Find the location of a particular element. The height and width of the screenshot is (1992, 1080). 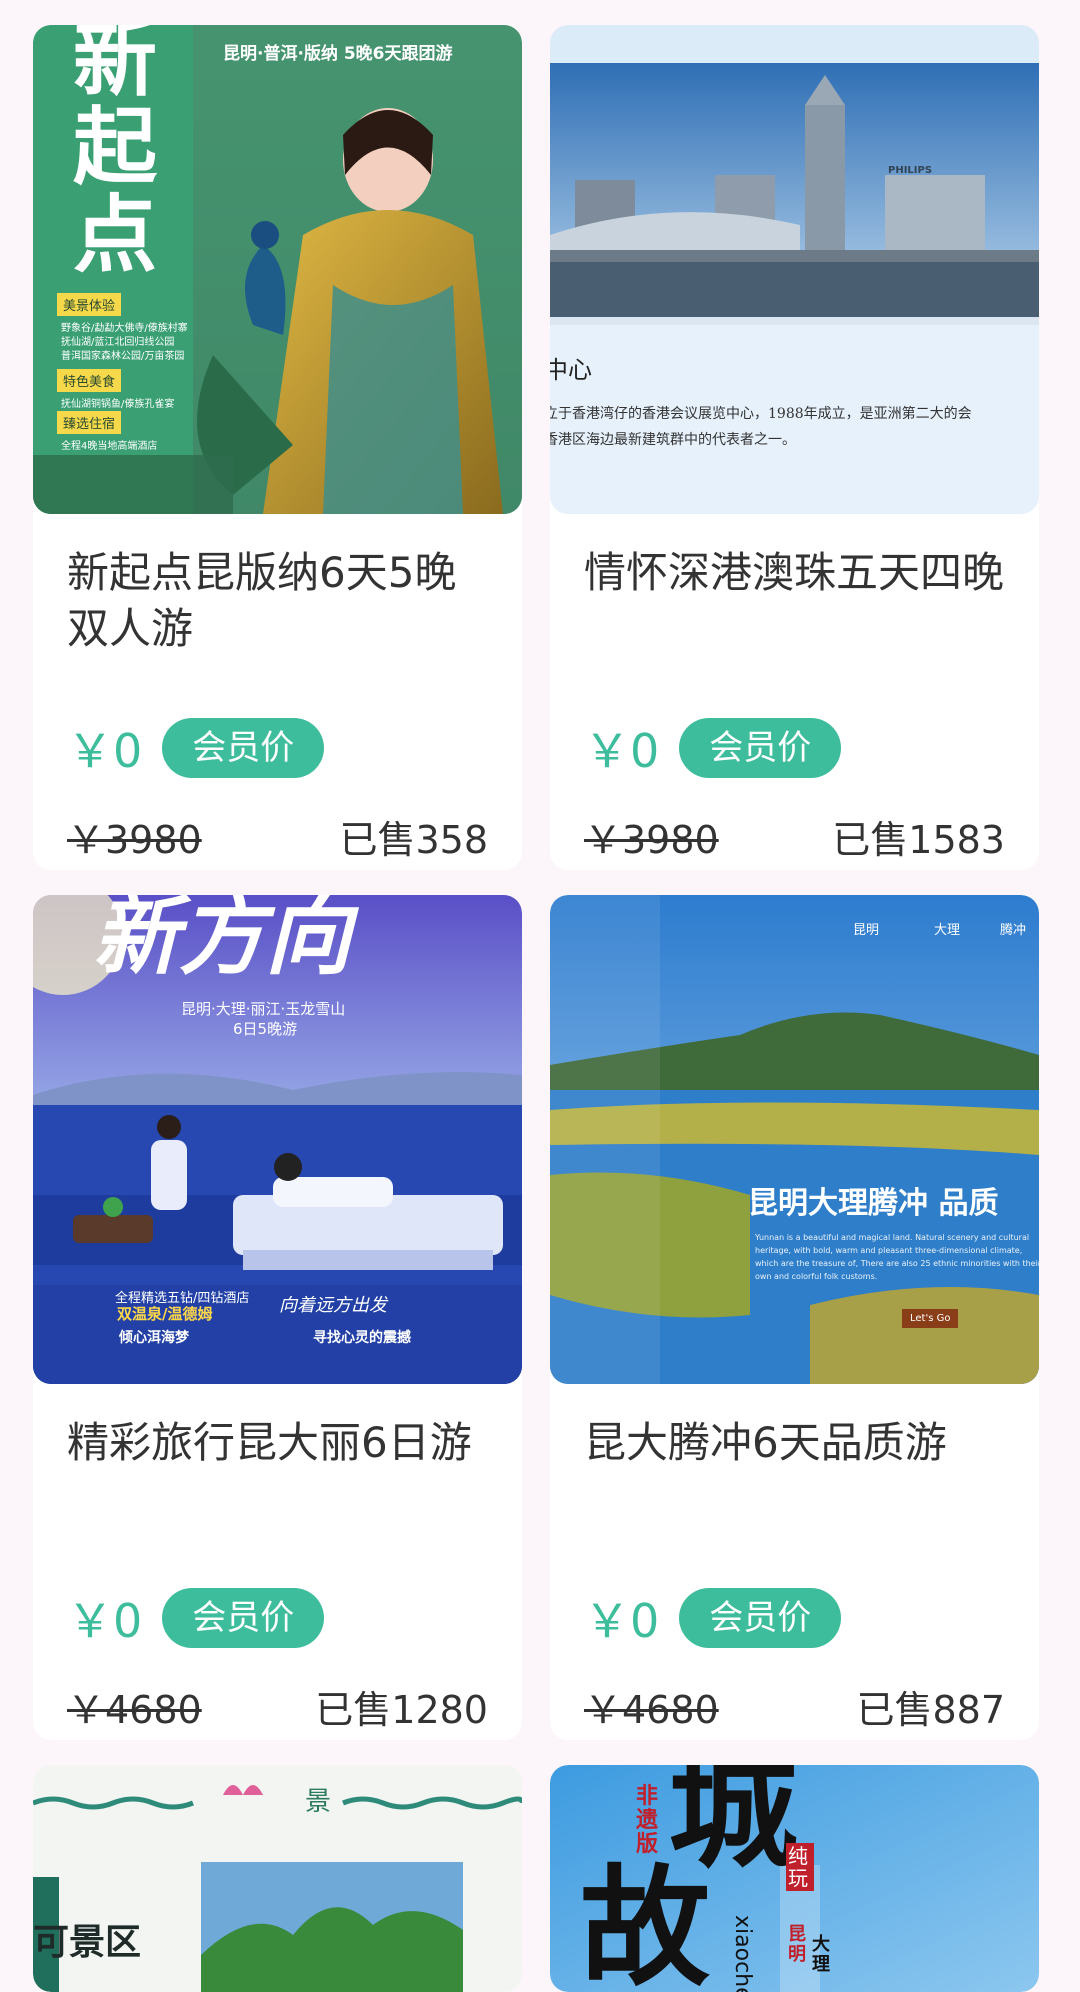

image-headline: 昆明大理腾冲 品质 is located at coordinates (873, 1203).